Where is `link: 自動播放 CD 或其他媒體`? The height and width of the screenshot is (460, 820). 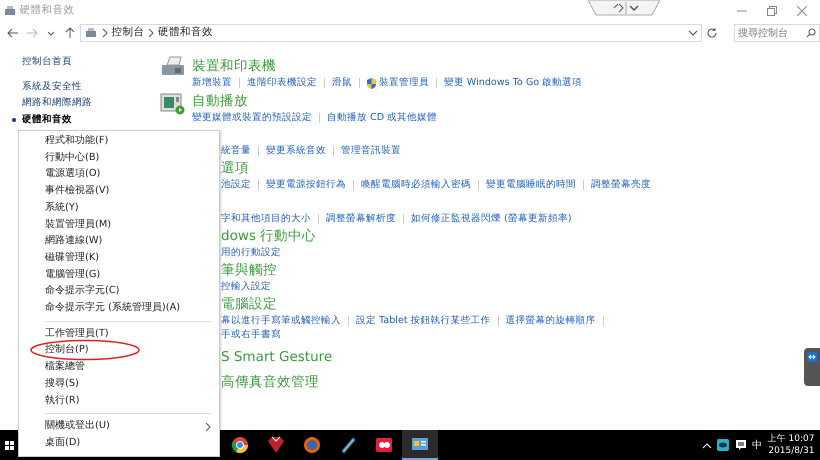
link: 自動播放 CD 或其他媒體 is located at coordinates (382, 118).